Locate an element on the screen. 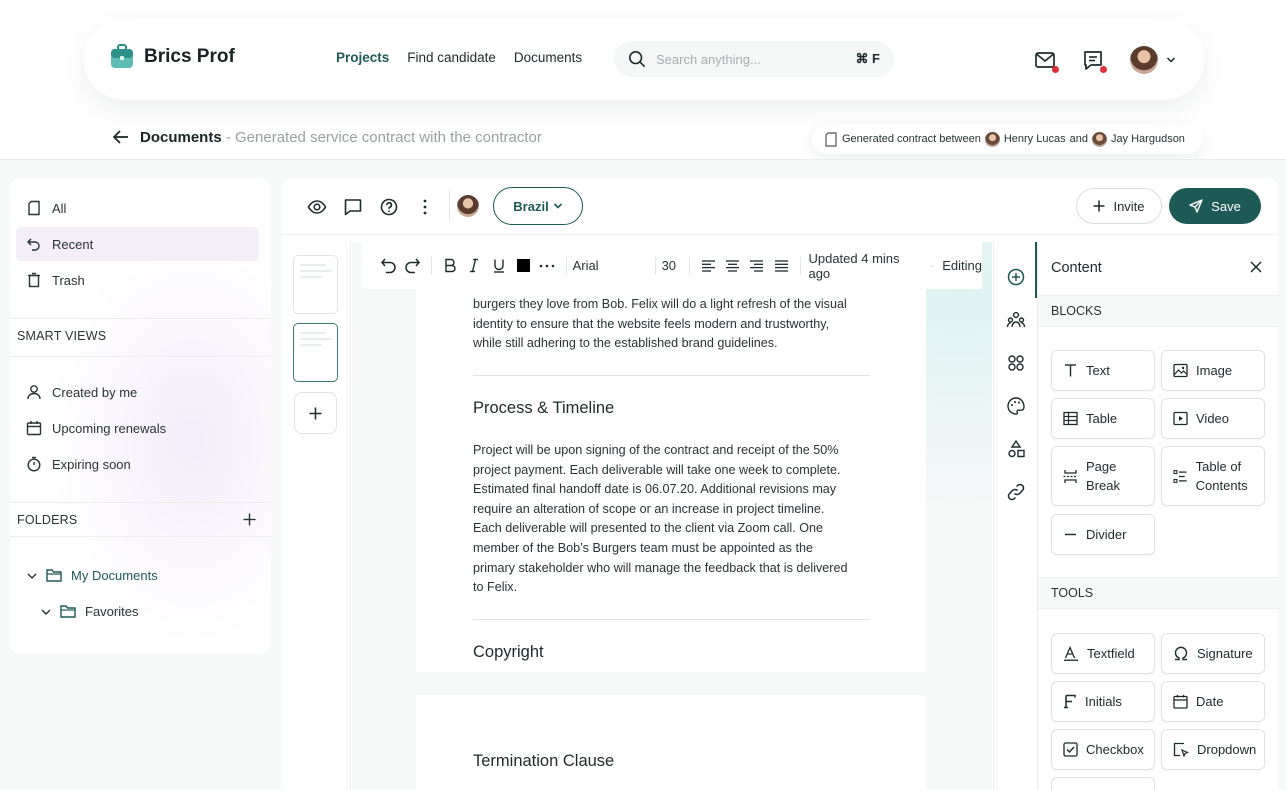 The image size is (1286, 790). bold-icon is located at coordinates (450, 265).